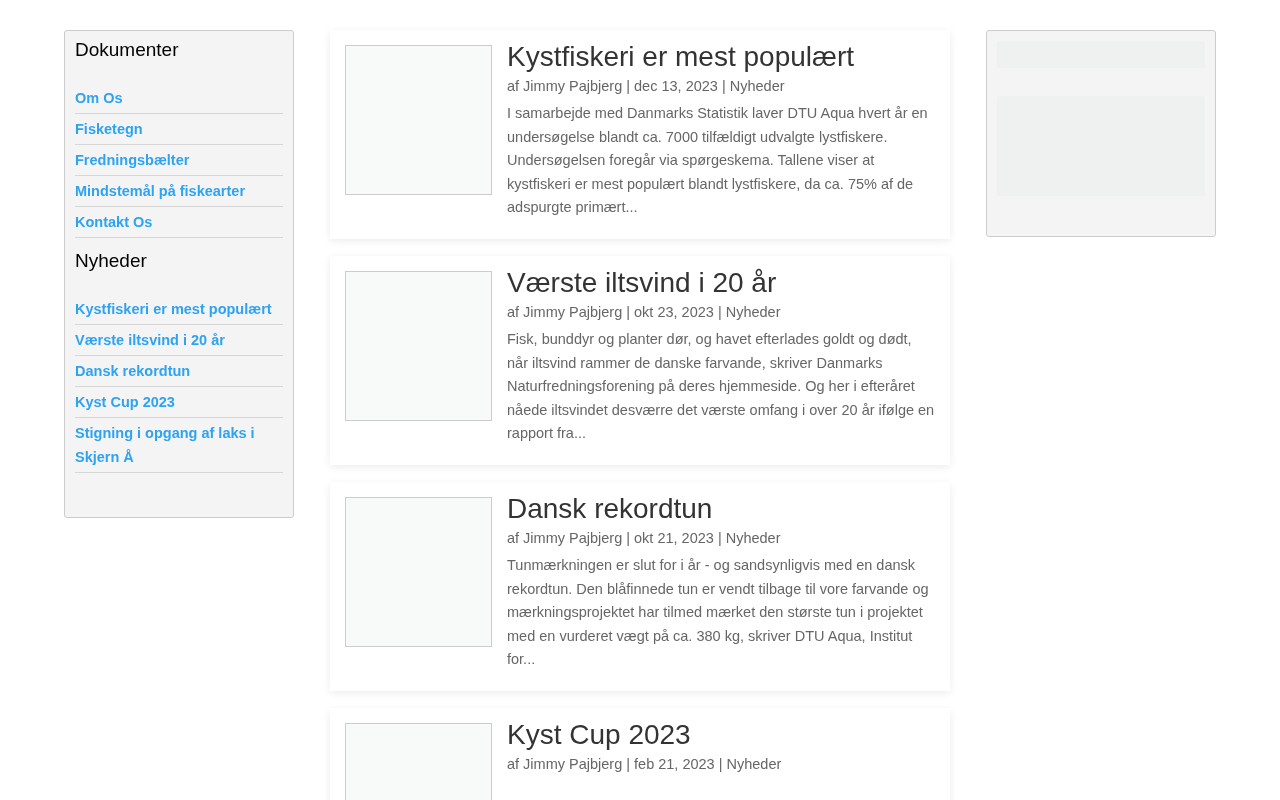 The height and width of the screenshot is (800, 1280). What do you see at coordinates (179, 445) in the screenshot?
I see `sidebar-link: Stigning i opgang af laks i Skjern Å` at bounding box center [179, 445].